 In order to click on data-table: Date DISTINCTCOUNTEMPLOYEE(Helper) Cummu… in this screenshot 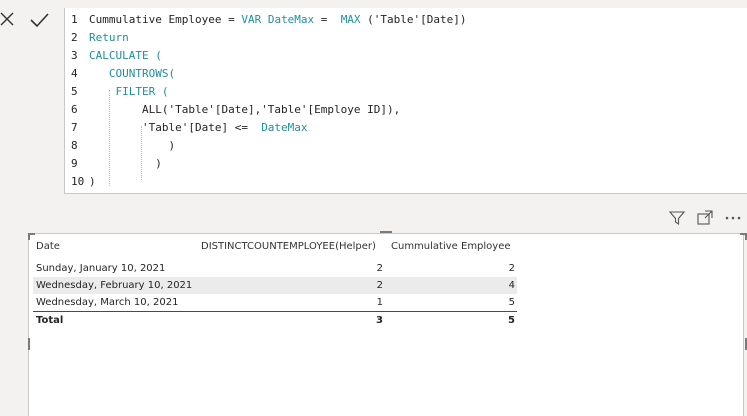, I will do `click(275, 282)`.